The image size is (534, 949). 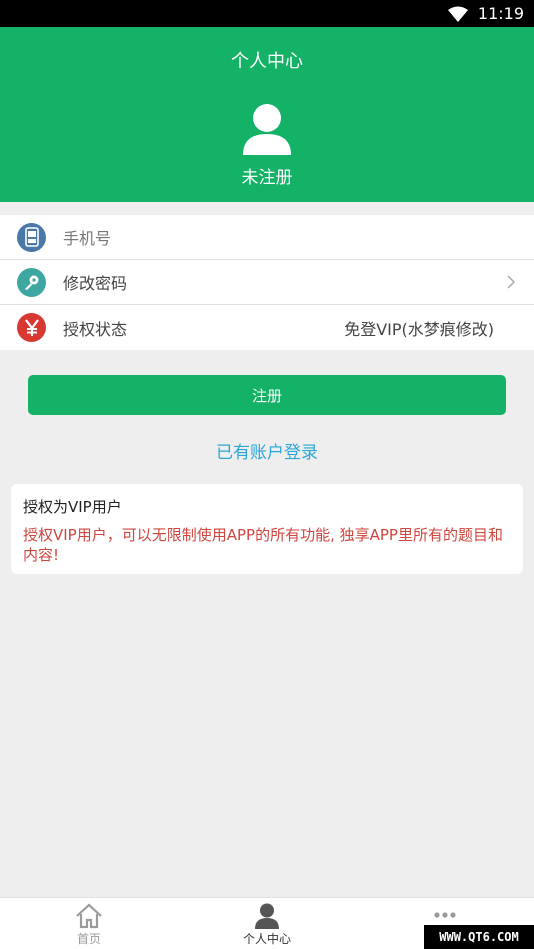 I want to click on username: 未注册, so click(x=267, y=178).